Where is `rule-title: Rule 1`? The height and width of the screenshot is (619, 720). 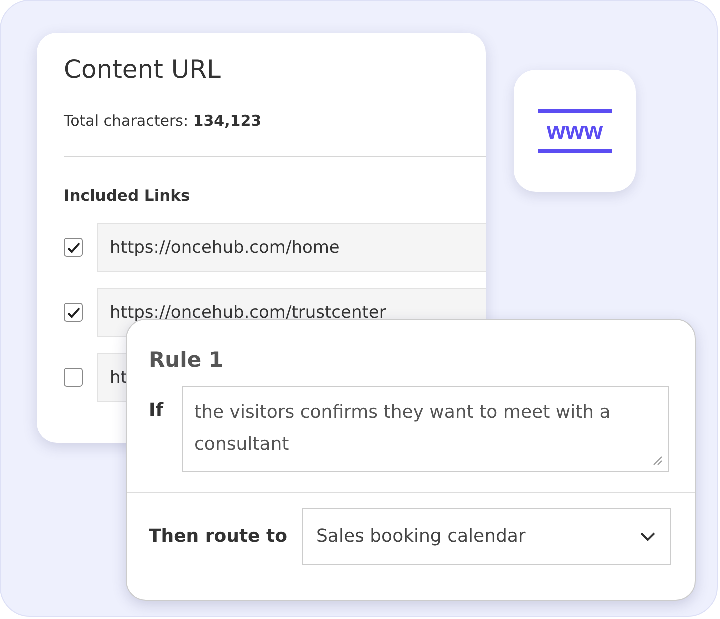
rule-title: Rule 1 is located at coordinates (186, 360).